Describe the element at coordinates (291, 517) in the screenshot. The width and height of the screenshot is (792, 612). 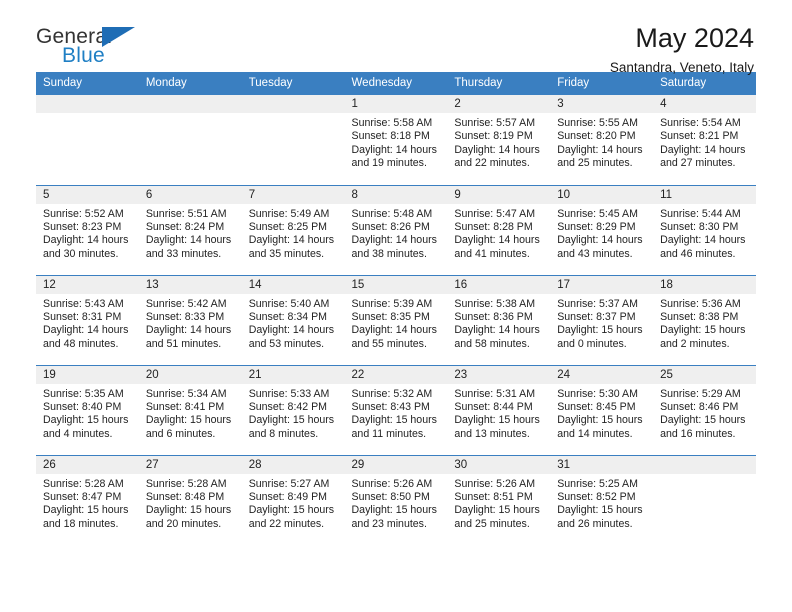
I see `daylight-text: Daylight: 15 hours and 22 minutes.` at that location.